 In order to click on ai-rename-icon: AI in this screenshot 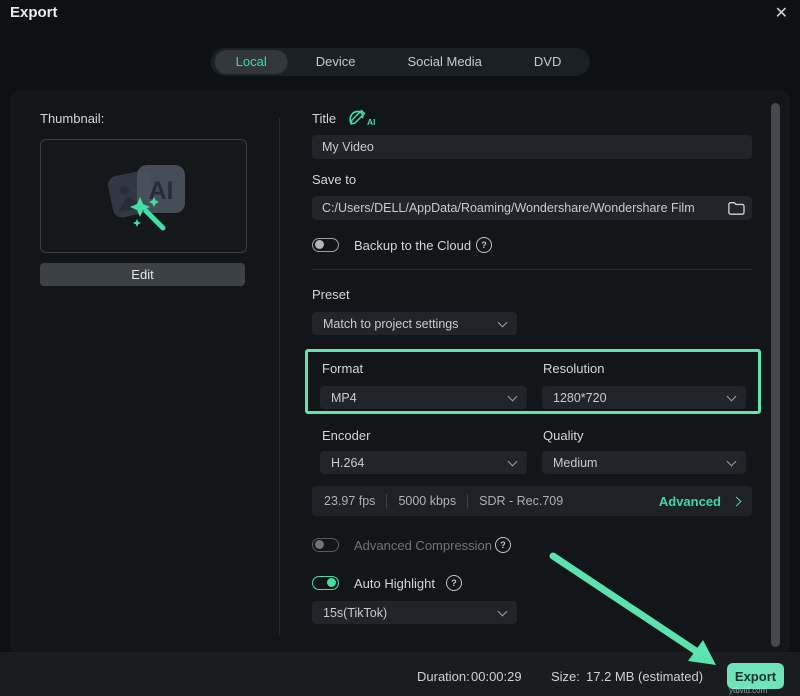, I will do `click(363, 118)`.